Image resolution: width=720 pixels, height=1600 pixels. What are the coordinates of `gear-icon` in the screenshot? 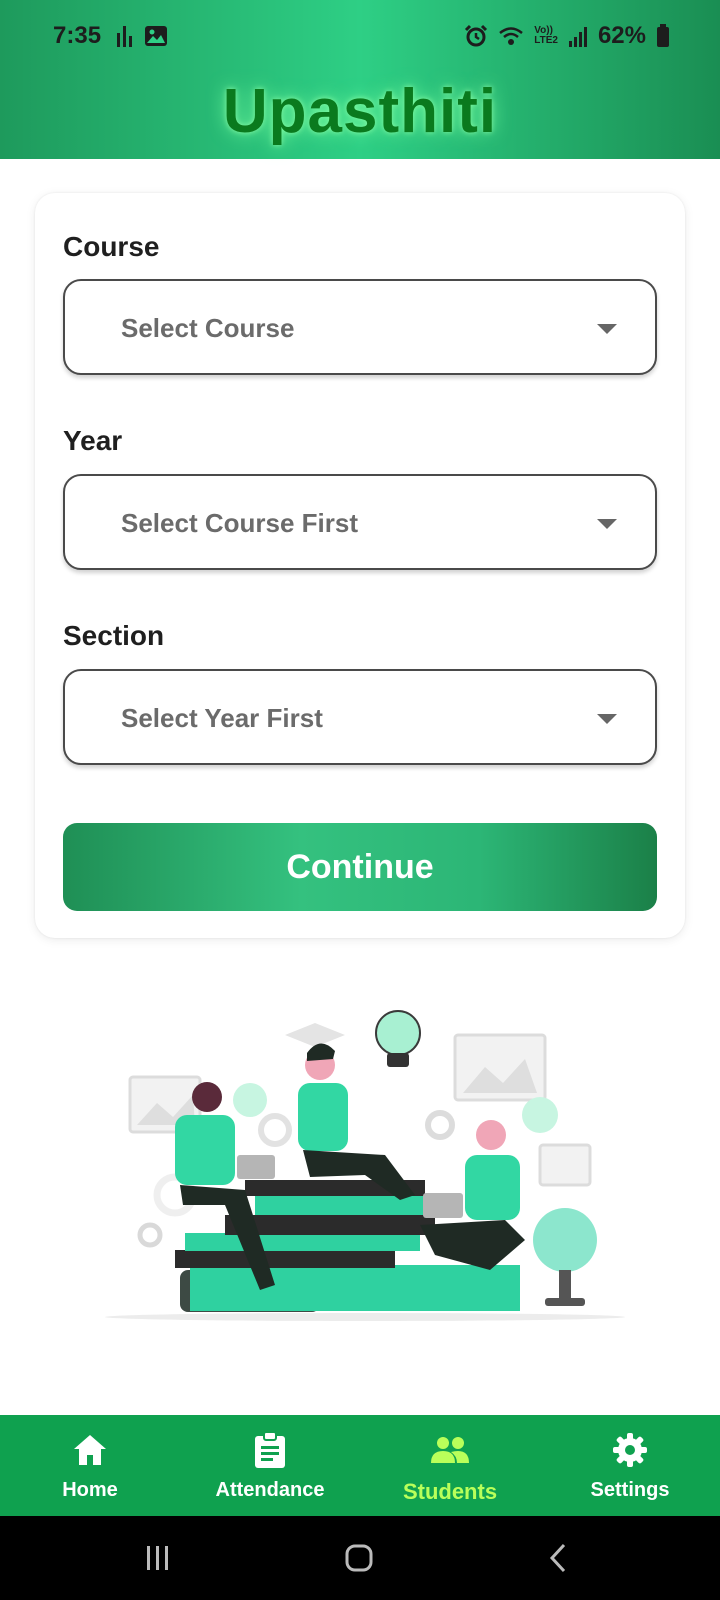 It's located at (630, 1450).